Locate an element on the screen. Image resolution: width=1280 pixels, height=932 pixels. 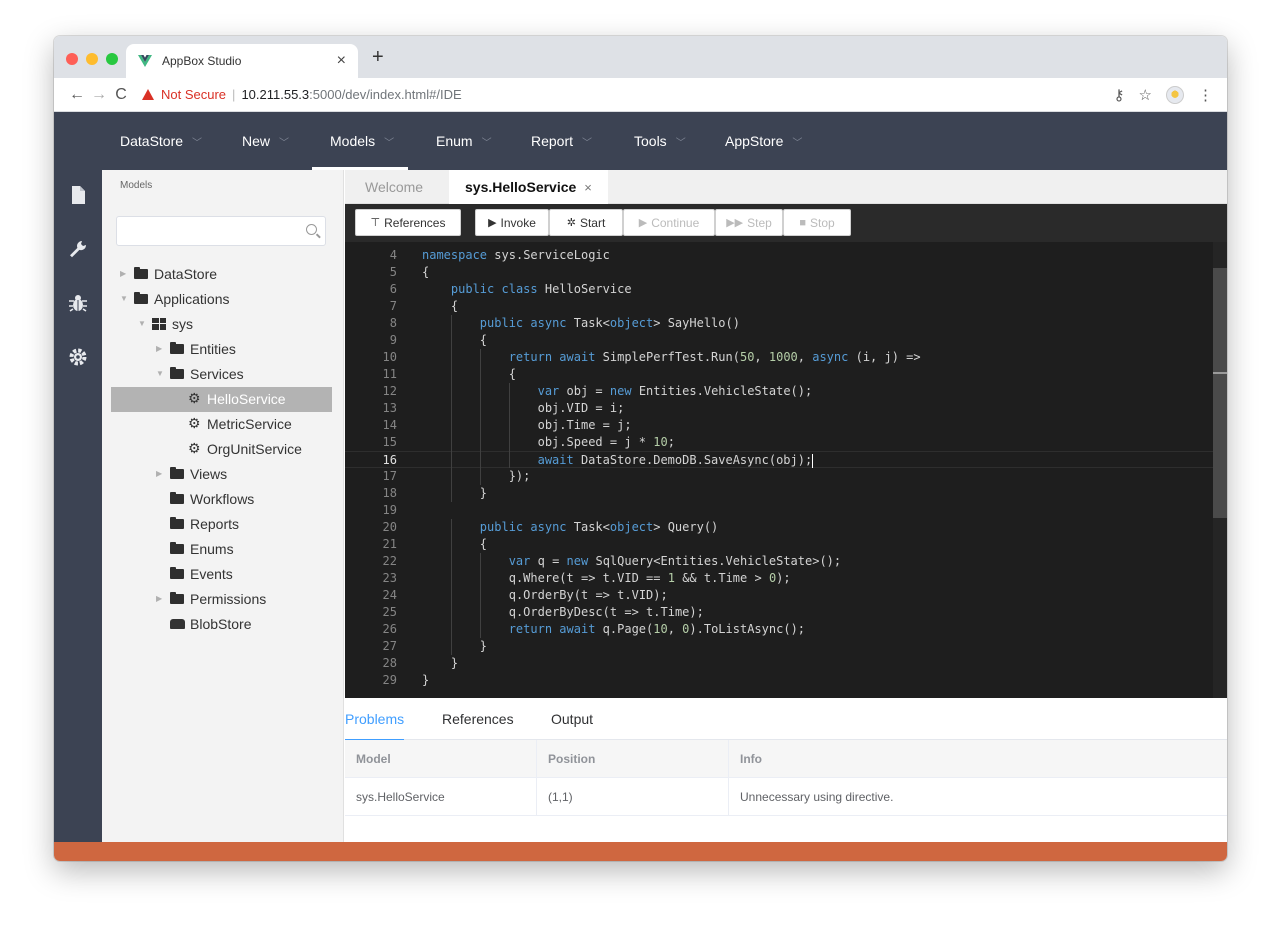
not-secure-badge: Not Secure is located at coordinates (184, 94).